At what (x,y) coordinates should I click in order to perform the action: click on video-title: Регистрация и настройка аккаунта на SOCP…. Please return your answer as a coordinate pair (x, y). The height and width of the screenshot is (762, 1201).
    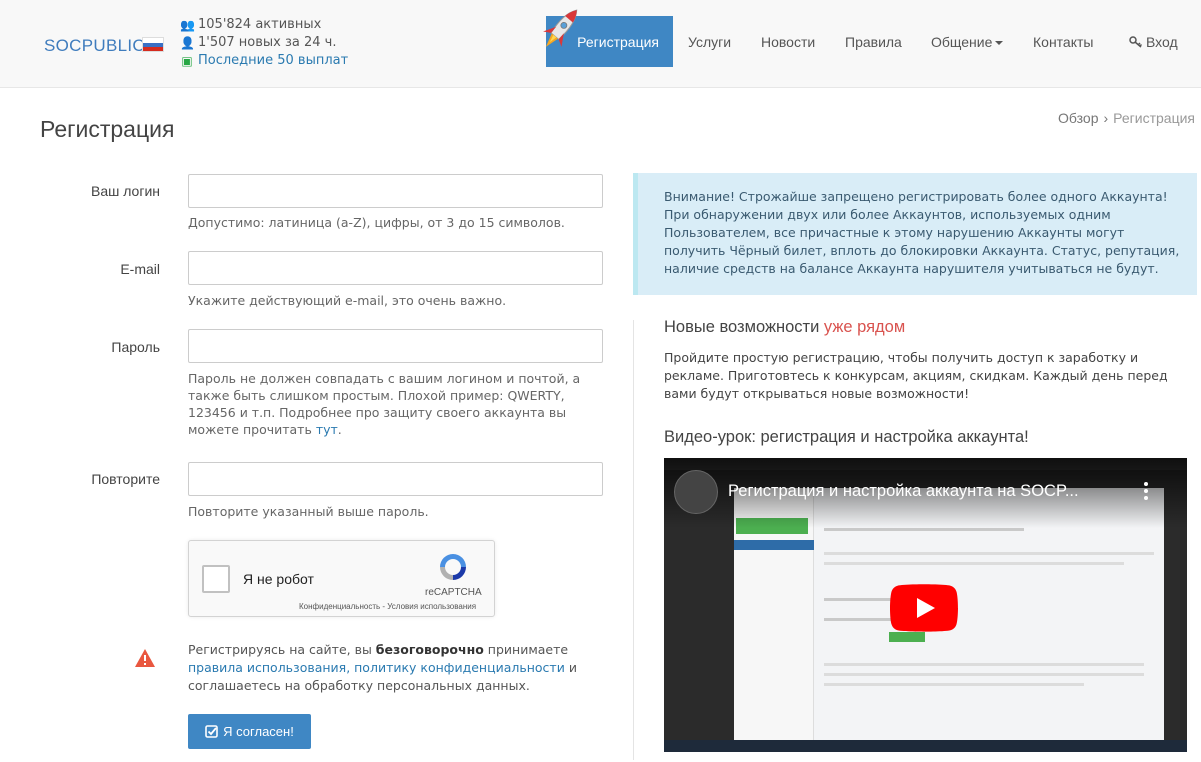
    Looking at the image, I should click on (903, 491).